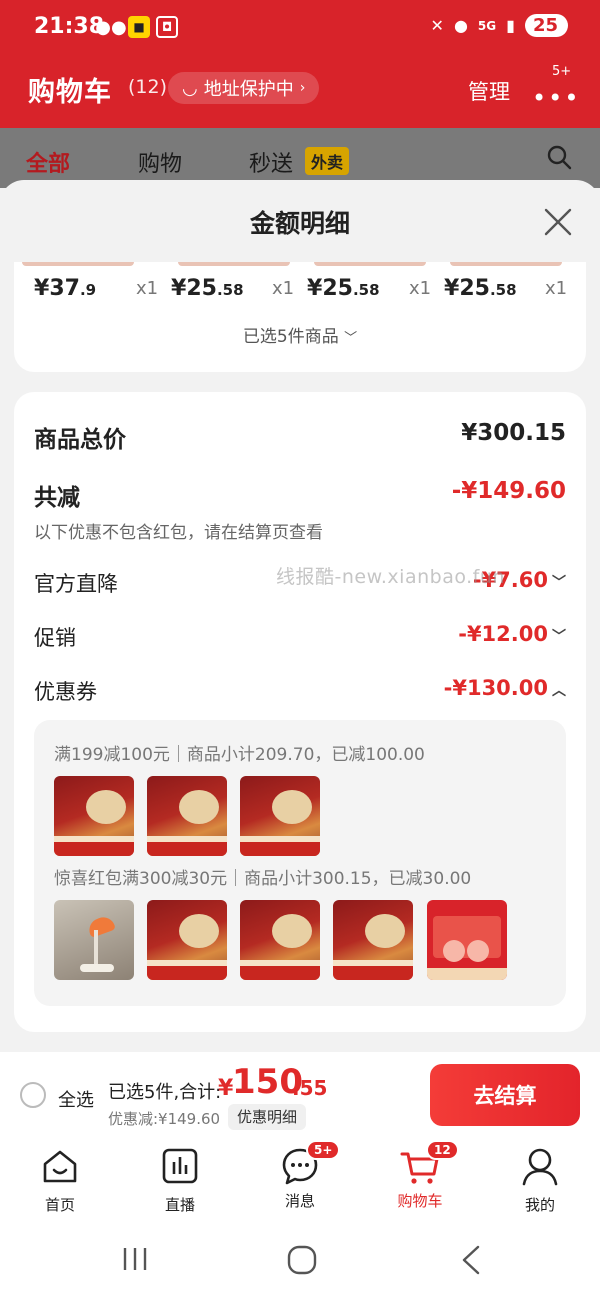 The width and height of the screenshot is (600, 1300). Describe the element at coordinates (167, 27) in the screenshot. I see `screenshot-icon: ◘` at that location.